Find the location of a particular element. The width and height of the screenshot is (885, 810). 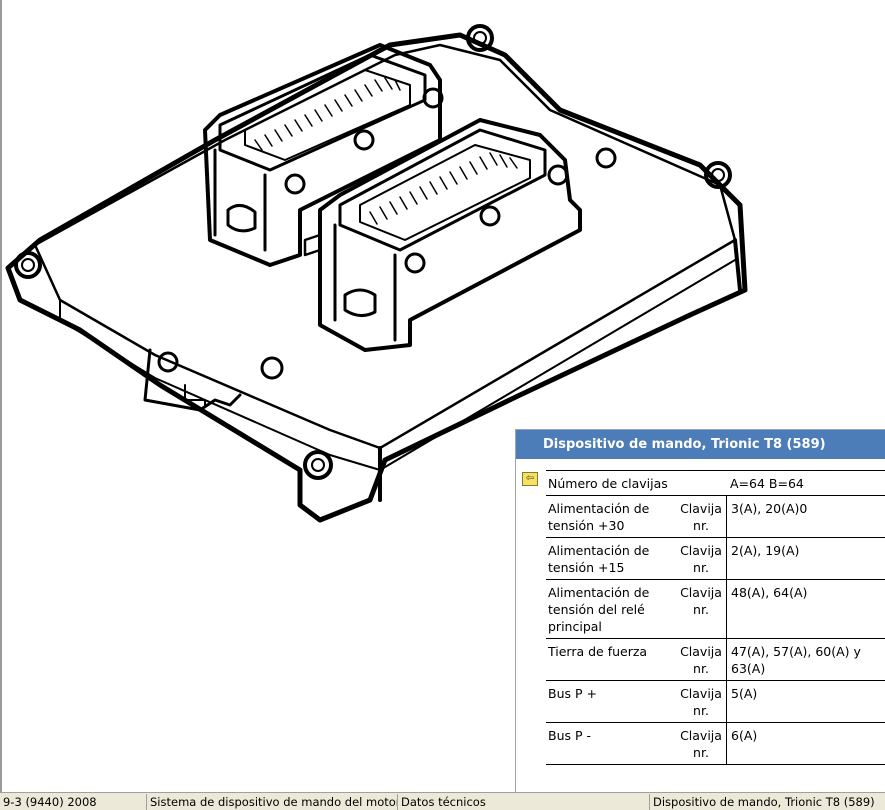

row-label: Tierra de fuerza is located at coordinates (611, 659).